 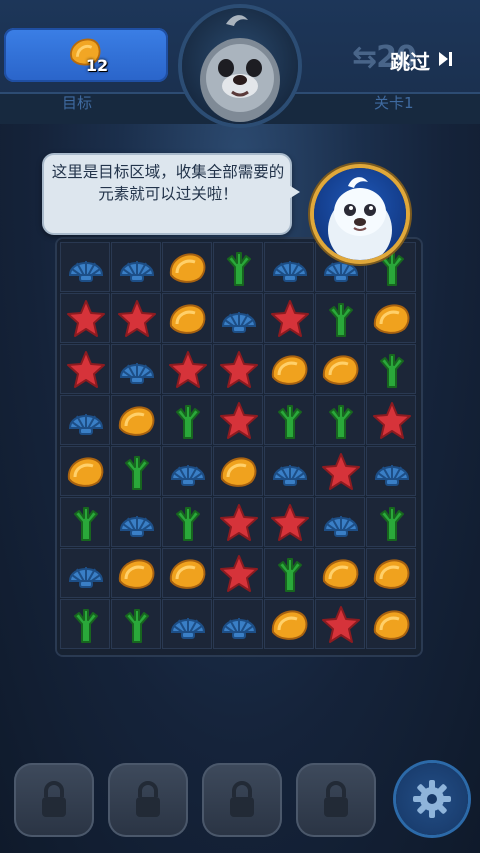 I want to click on skip-arrow-icon, so click(x=445, y=59).